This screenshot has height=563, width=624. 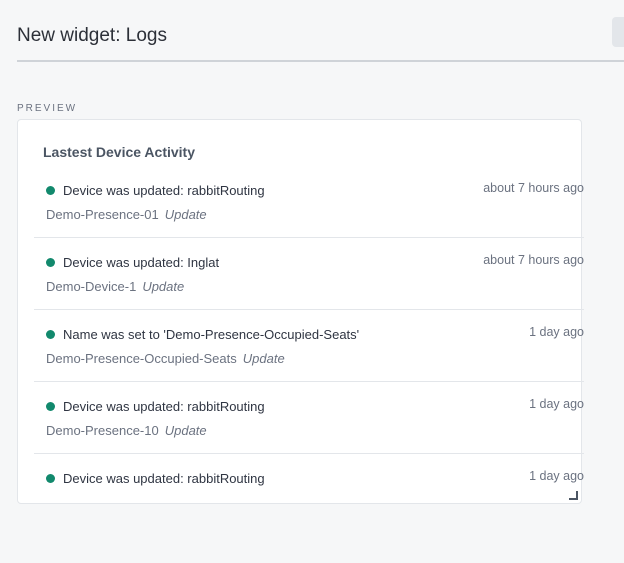 What do you see at coordinates (573, 495) in the screenshot?
I see `resize-handle-icon` at bounding box center [573, 495].